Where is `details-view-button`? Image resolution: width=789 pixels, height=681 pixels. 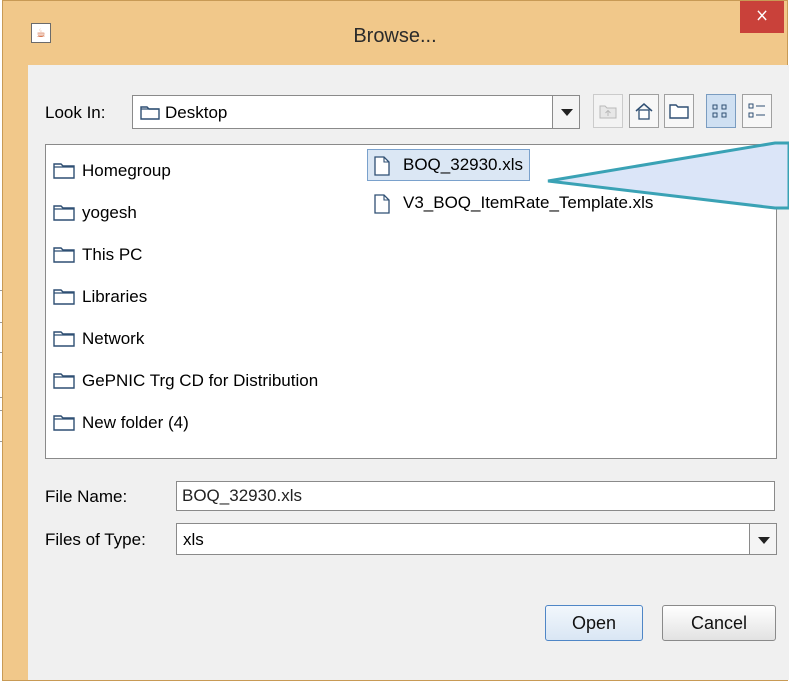 details-view-button is located at coordinates (757, 111).